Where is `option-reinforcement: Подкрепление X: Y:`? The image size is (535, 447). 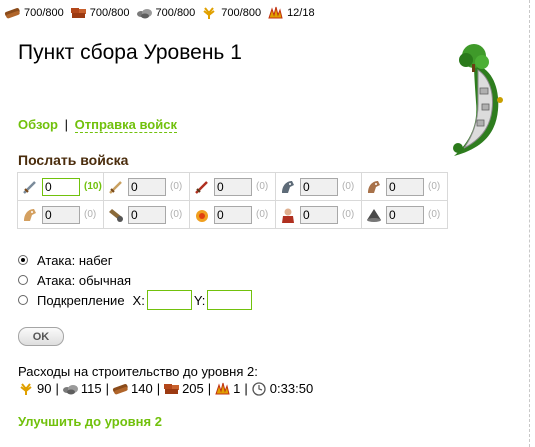 option-reinforcement: Подкрепление X: Y: is located at coordinates (136, 300).